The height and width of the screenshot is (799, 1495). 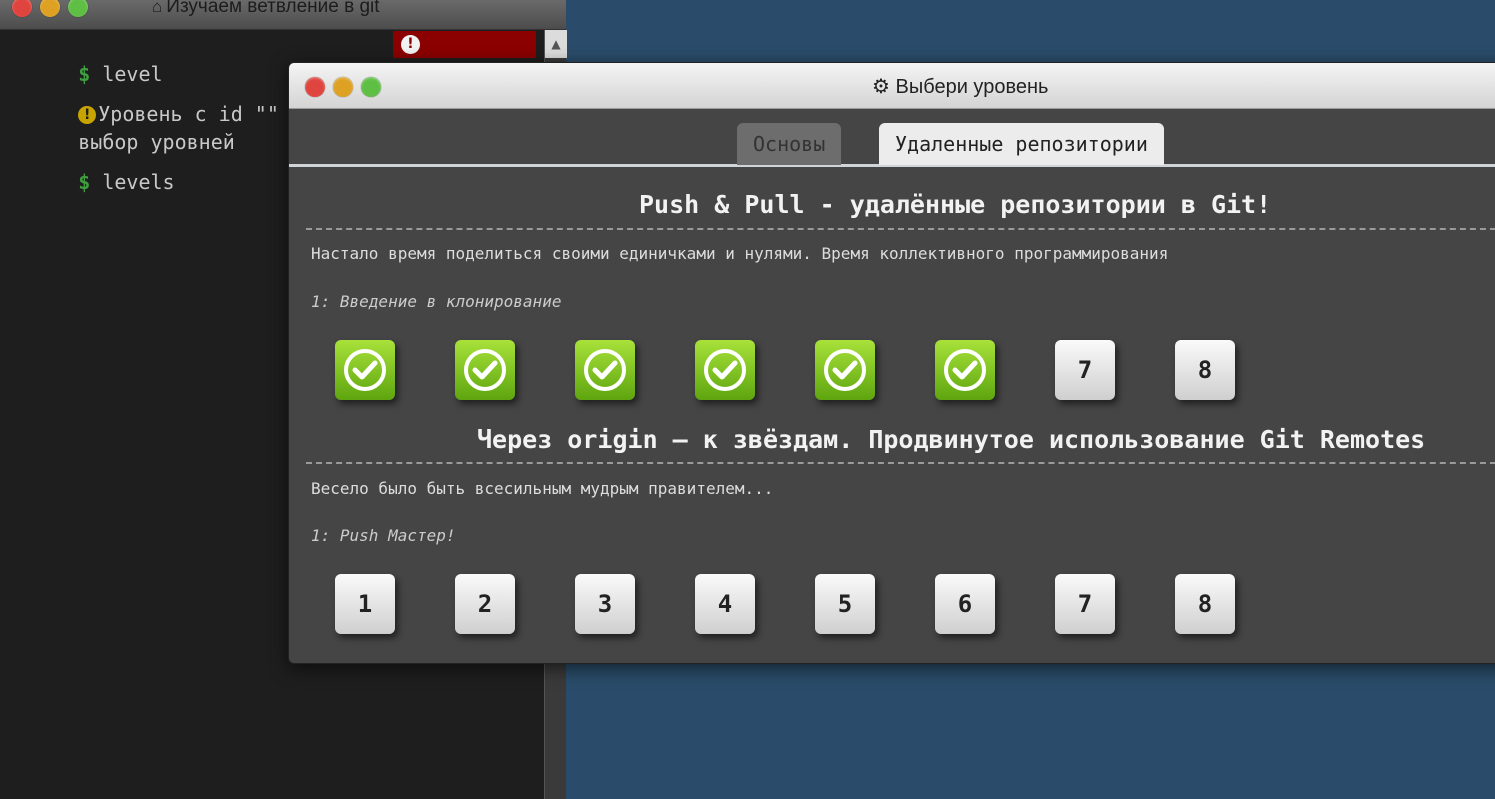 I want to click on level-button-6: 6, so click(x=965, y=604).